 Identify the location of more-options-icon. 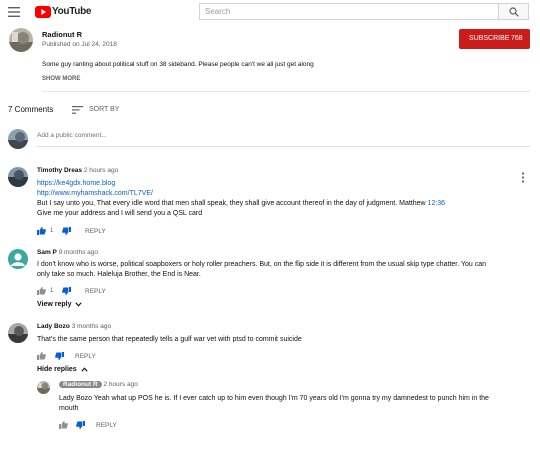
(523, 177).